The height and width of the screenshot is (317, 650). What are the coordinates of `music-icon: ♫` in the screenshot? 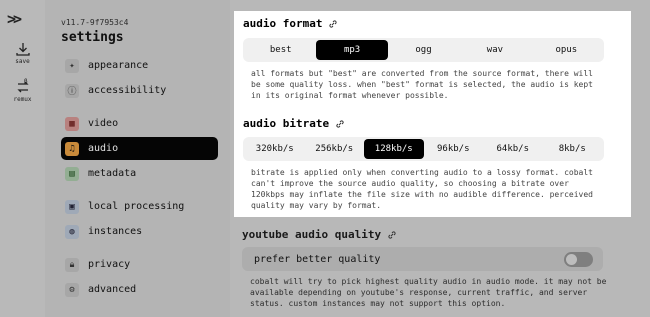 It's located at (72, 148).